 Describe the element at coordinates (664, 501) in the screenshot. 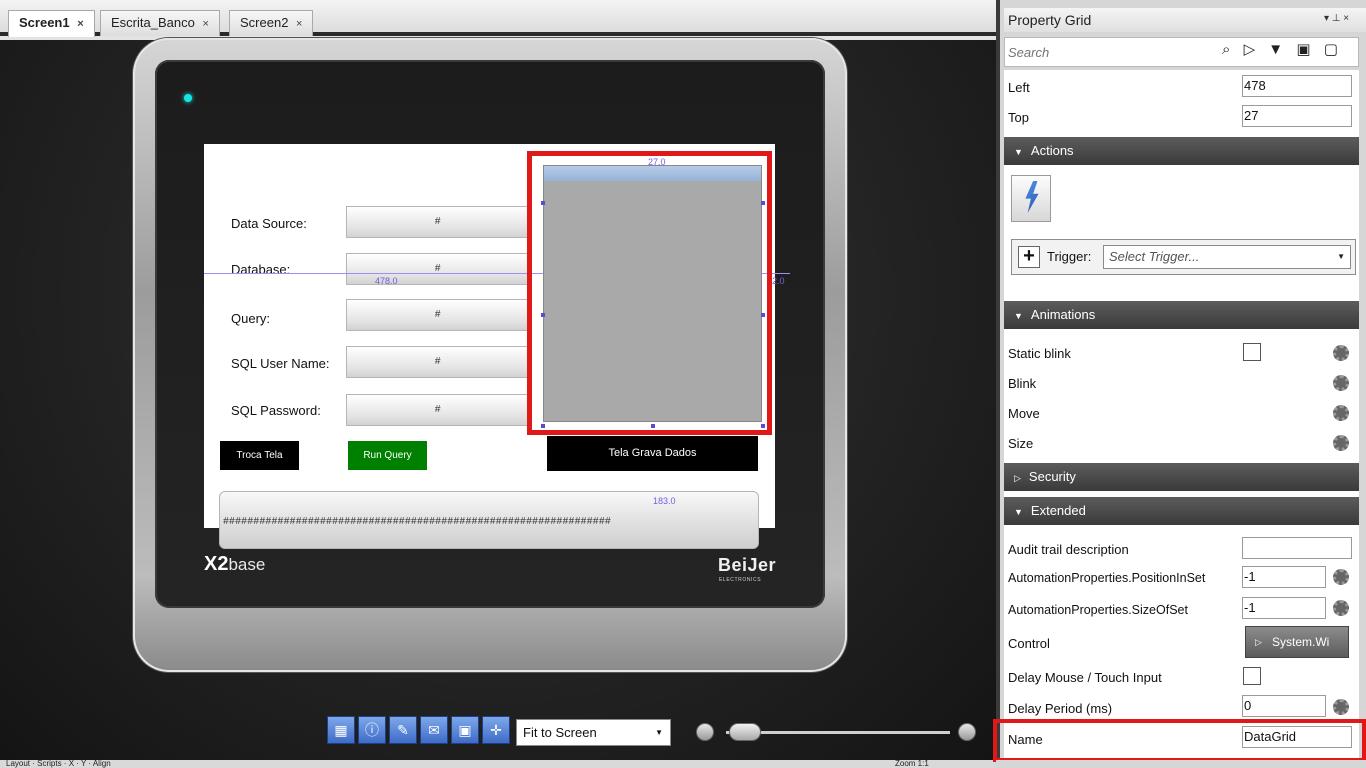

I see `query-result-dimension: 183.0` at that location.